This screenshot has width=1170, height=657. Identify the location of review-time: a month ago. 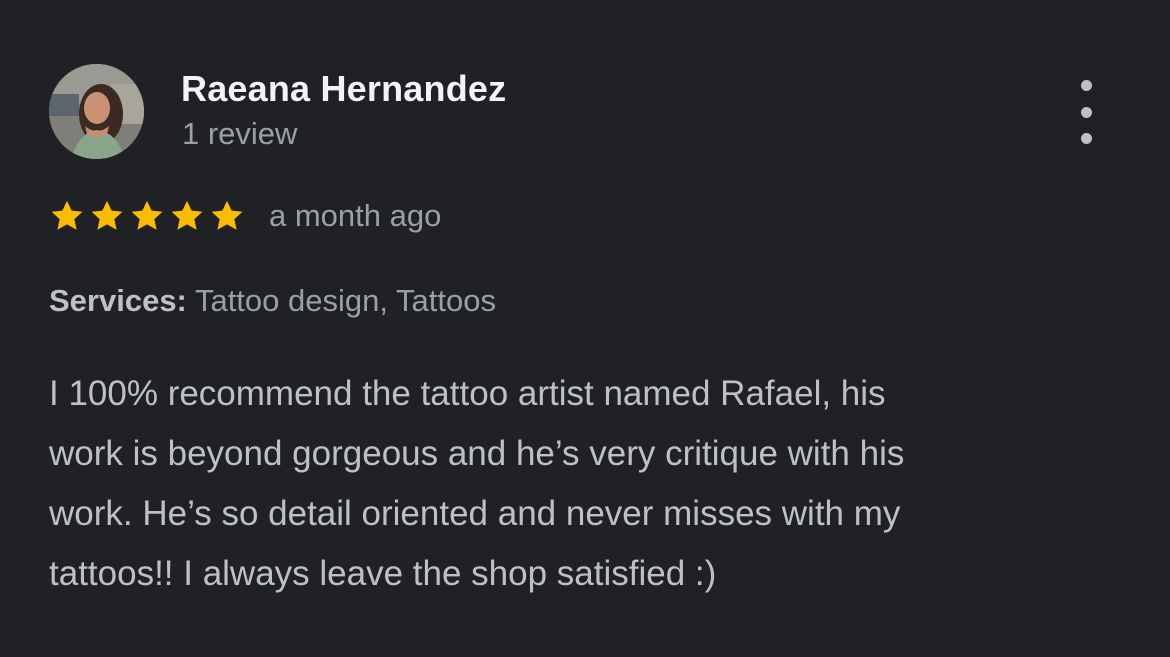
(355, 215).